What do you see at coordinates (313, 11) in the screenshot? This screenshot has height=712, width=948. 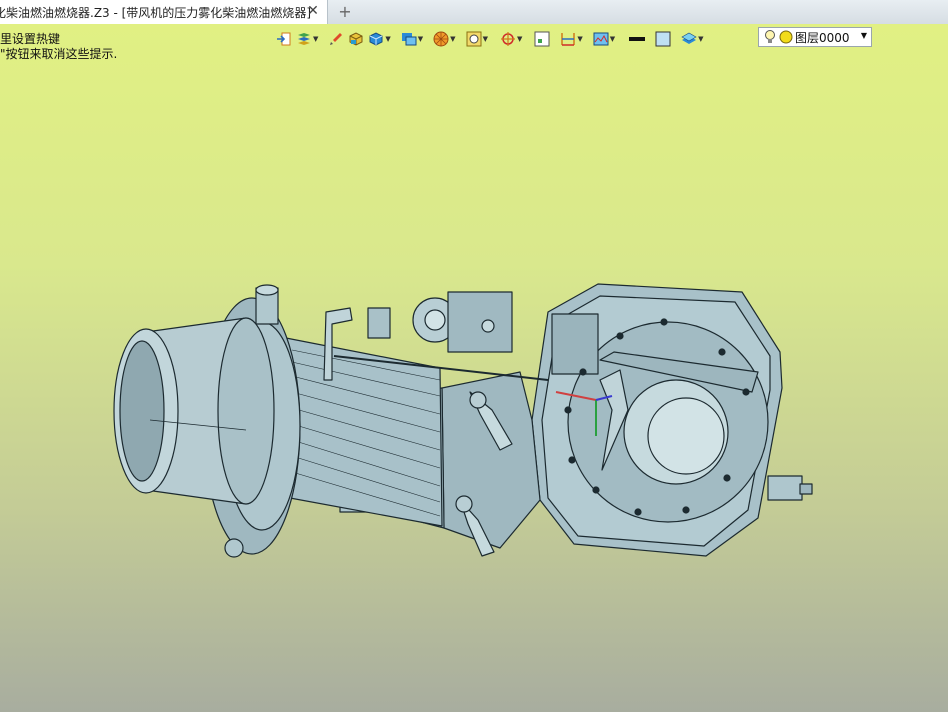 I see `close-icon: ✕` at bounding box center [313, 11].